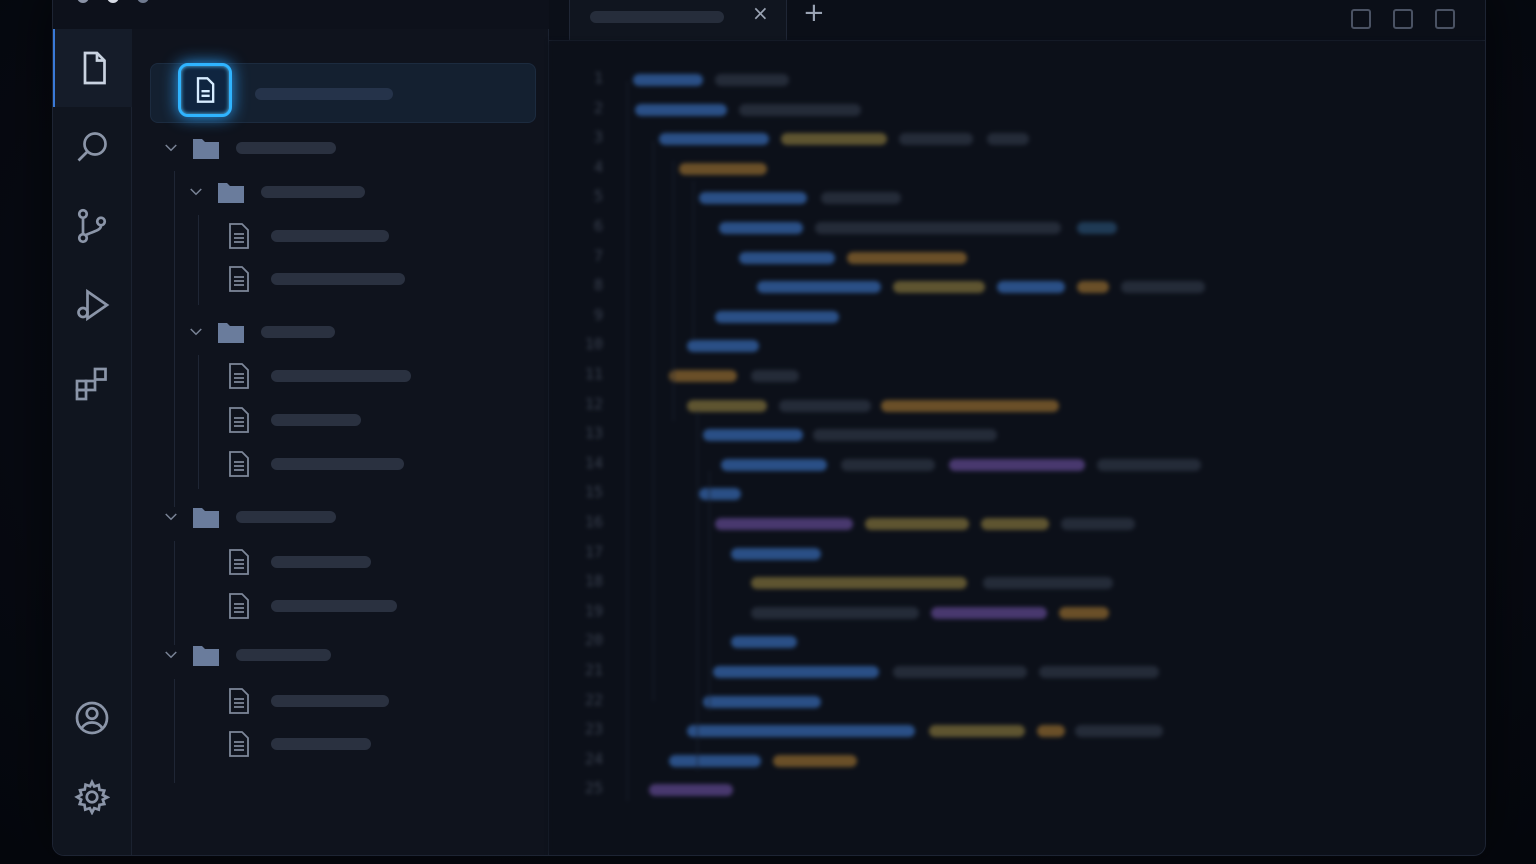  Describe the element at coordinates (598, 166) in the screenshot. I see `line-number: 4` at that location.